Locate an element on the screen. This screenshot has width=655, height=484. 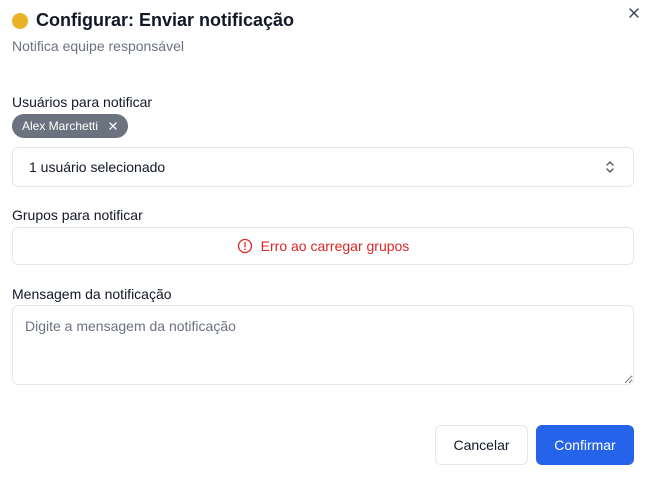
remove-chip-button is located at coordinates (113, 126).